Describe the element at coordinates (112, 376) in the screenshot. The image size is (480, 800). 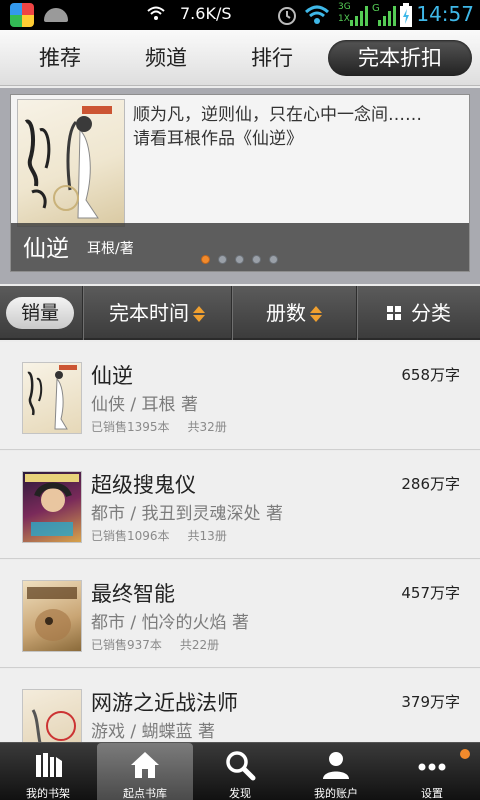
I see `book-title: 仙逆` at that location.